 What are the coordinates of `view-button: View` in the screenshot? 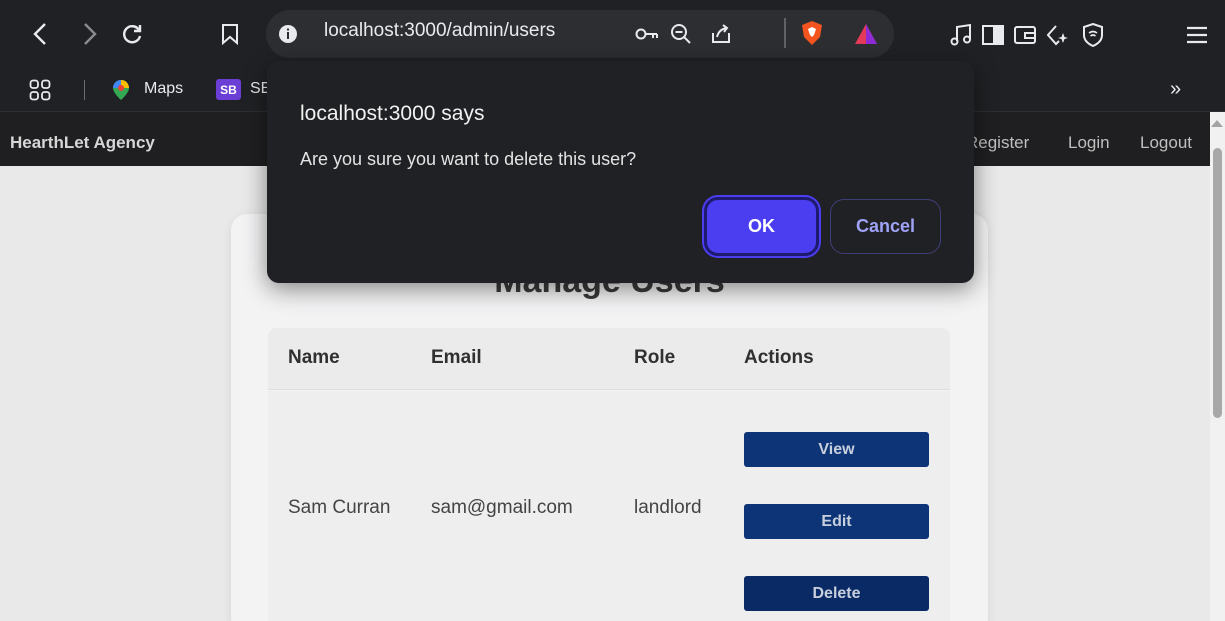 It's located at (836, 449).